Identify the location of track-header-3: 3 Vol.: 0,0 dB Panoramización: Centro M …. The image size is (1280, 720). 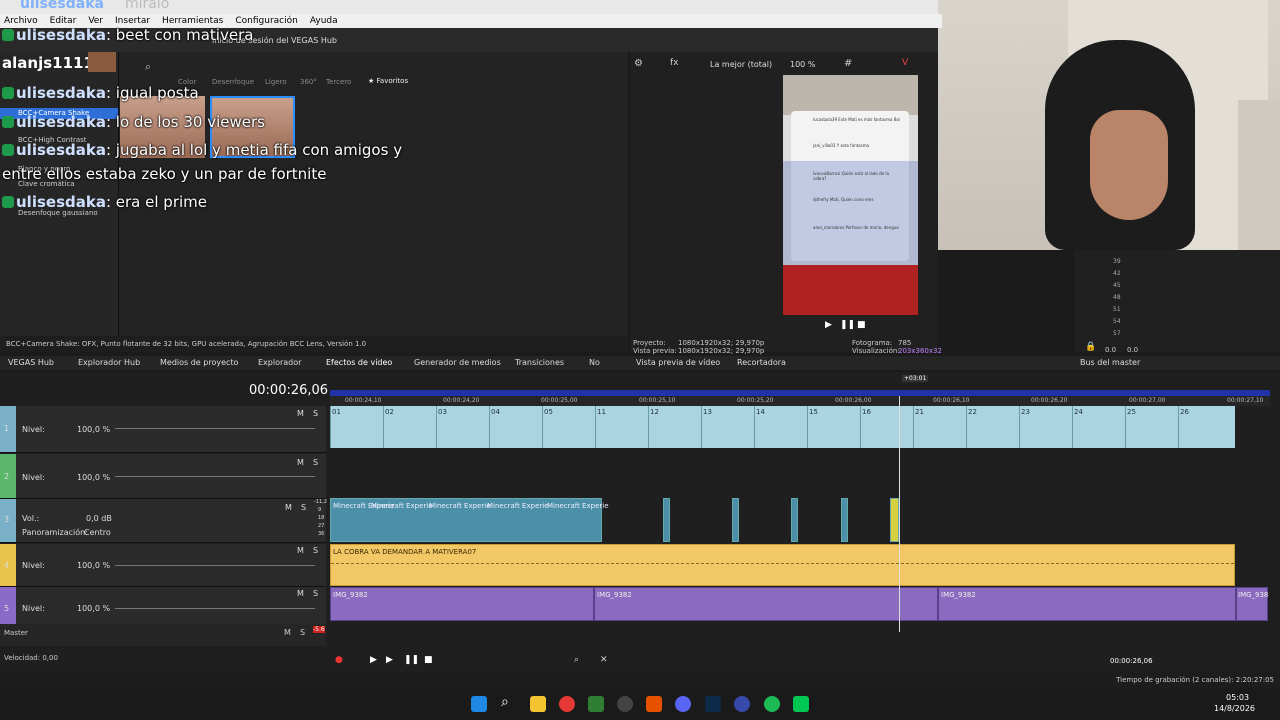
(163, 521).